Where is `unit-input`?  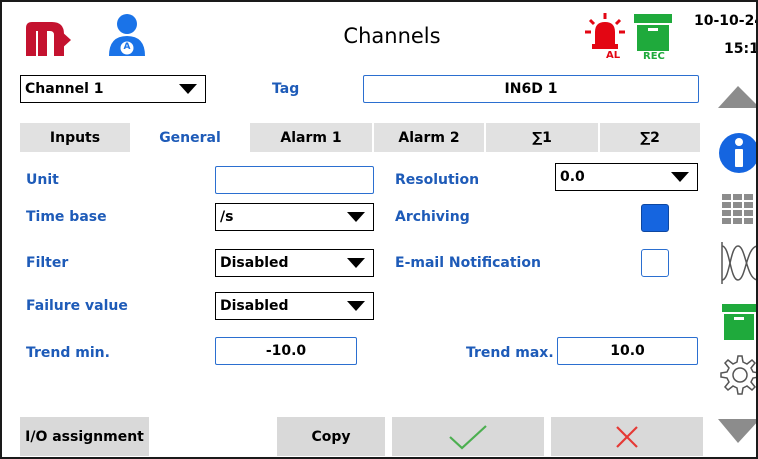
unit-input is located at coordinates (294, 180).